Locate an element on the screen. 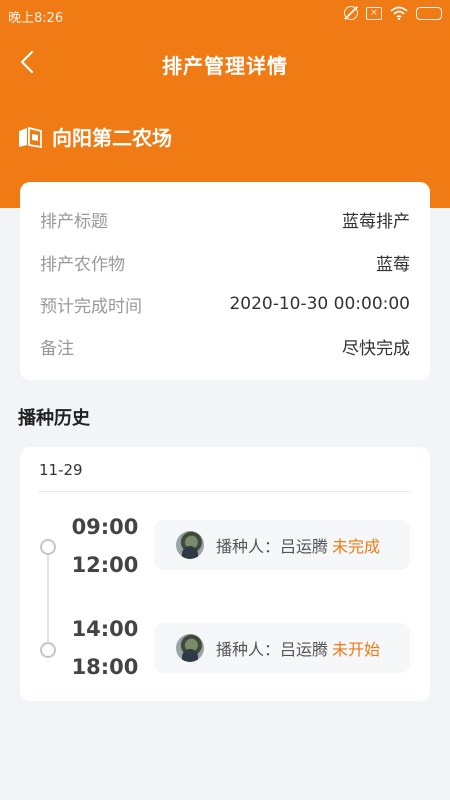  sowing-record: 播种人：吕运腾 未开始 is located at coordinates (282, 648).